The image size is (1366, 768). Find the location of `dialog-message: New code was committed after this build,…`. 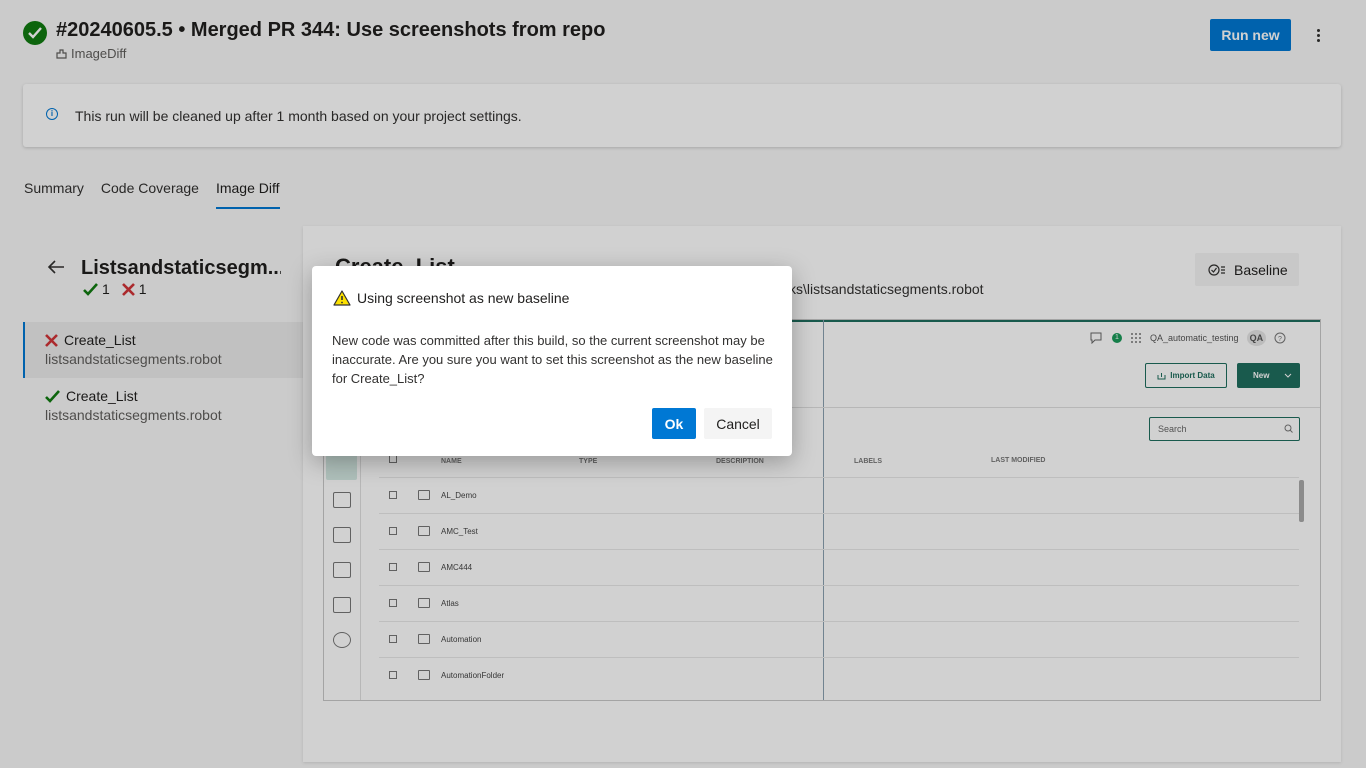

dialog-message: New code was committed after this build,… is located at coordinates (552, 359).